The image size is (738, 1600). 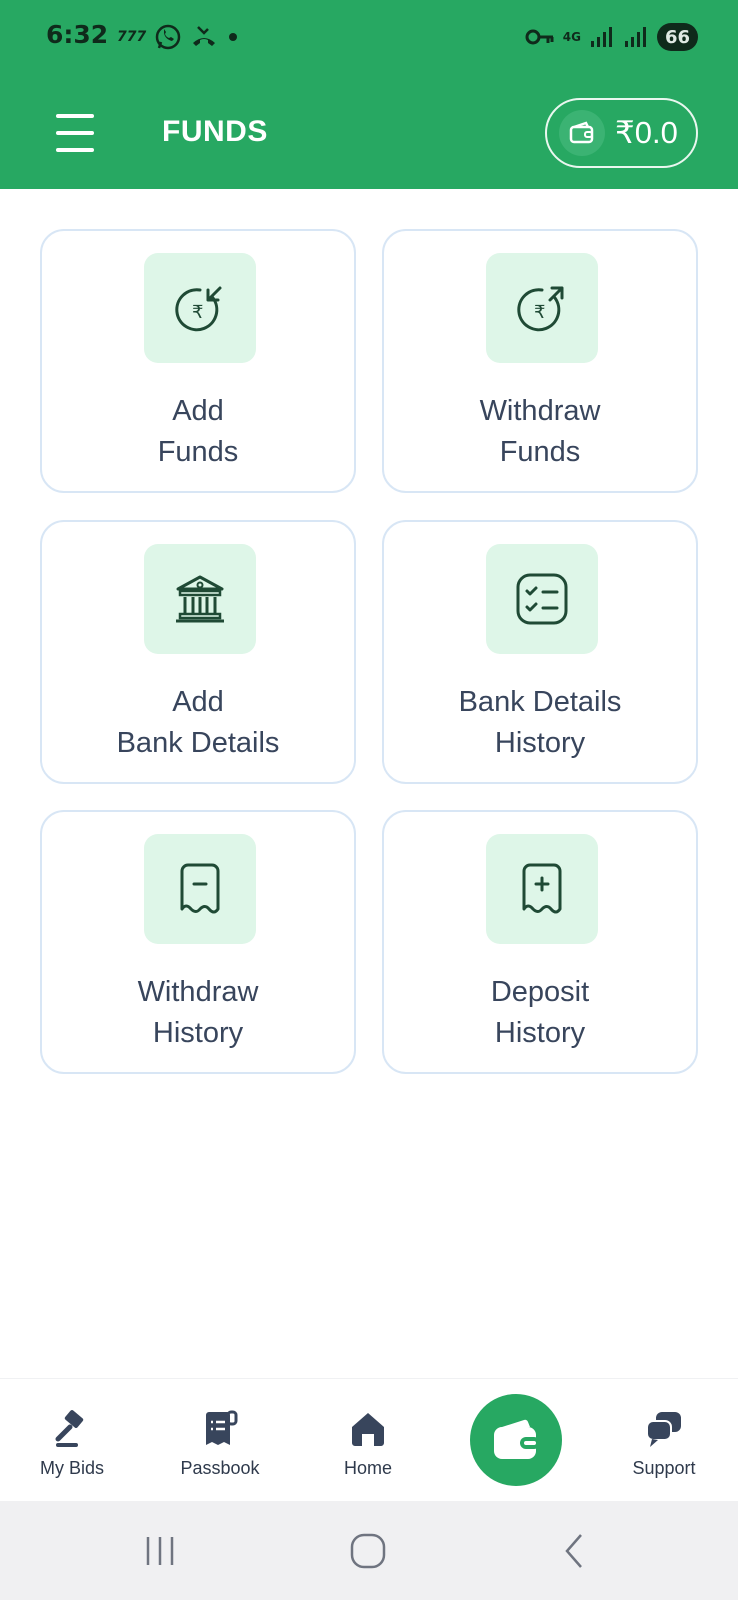 I want to click on card-label: Withdraw History, so click(x=198, y=1013).